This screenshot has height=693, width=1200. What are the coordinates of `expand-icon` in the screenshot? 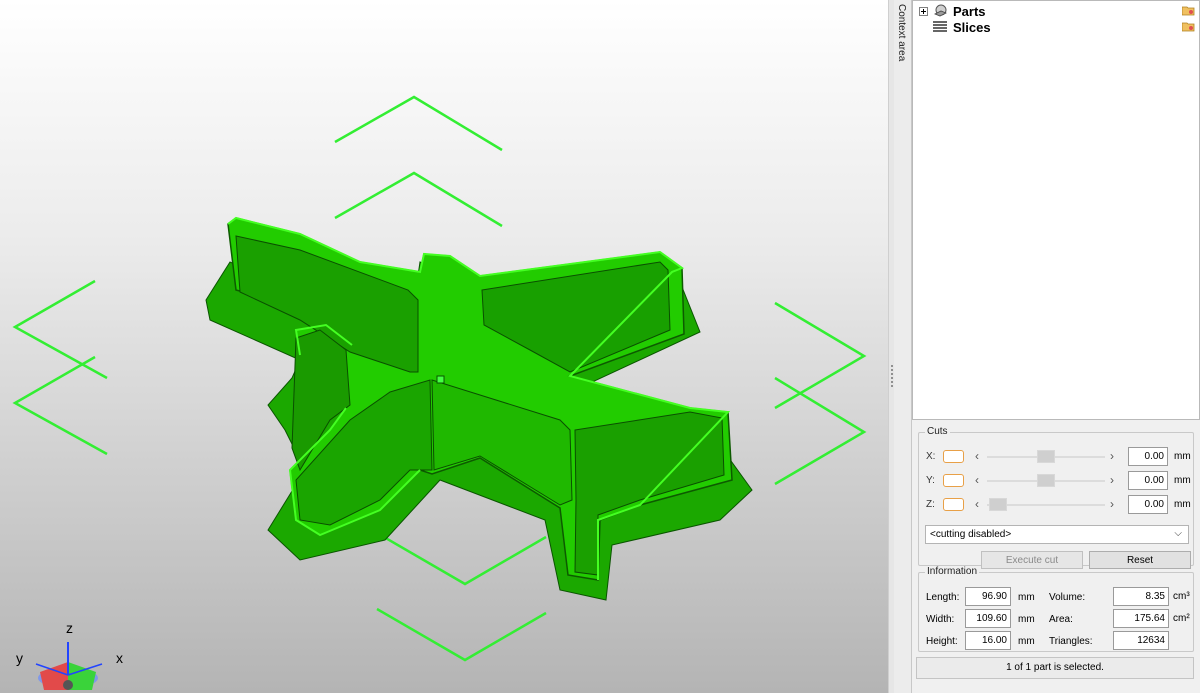 It's located at (923, 11).